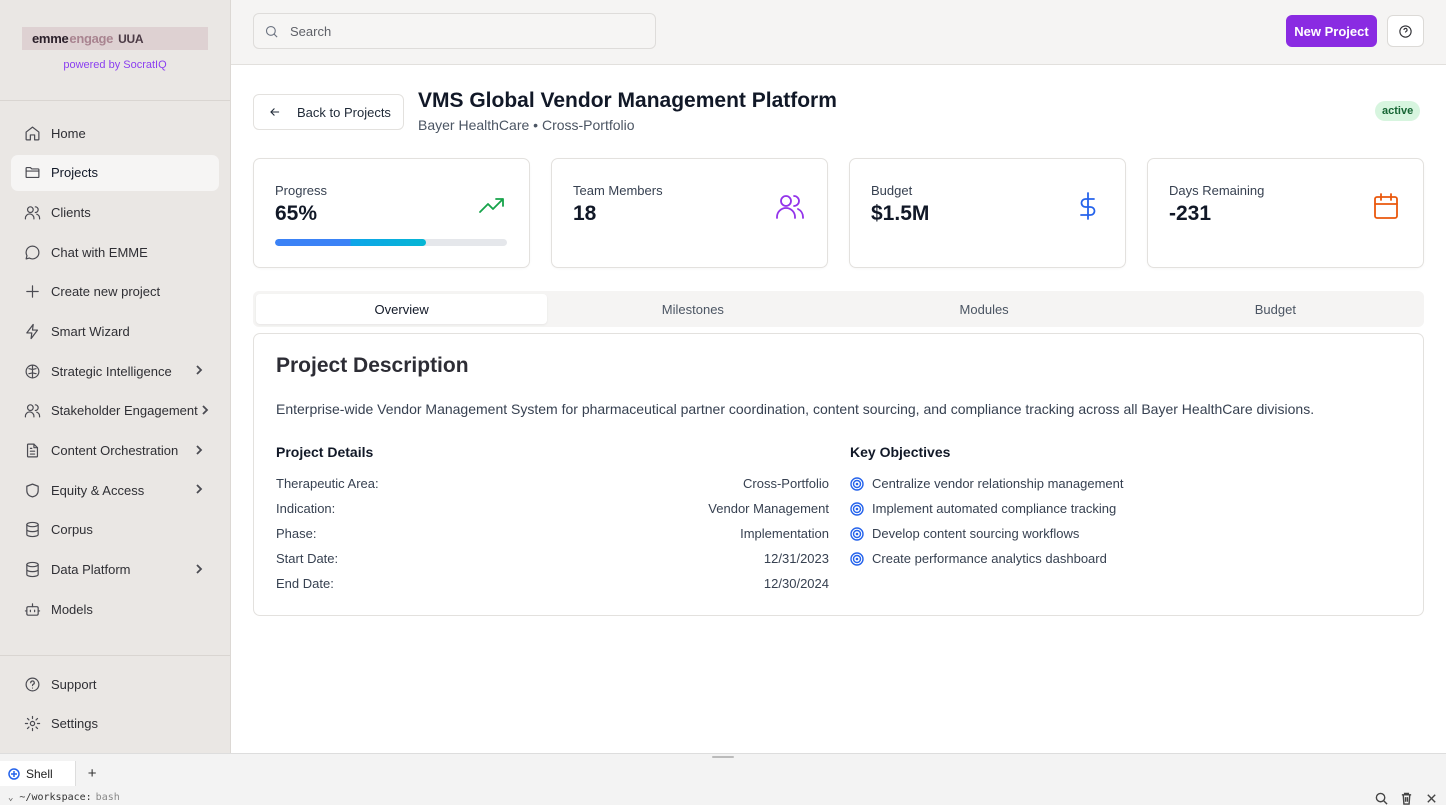  I want to click on stat-label: Team Members, so click(618, 190).